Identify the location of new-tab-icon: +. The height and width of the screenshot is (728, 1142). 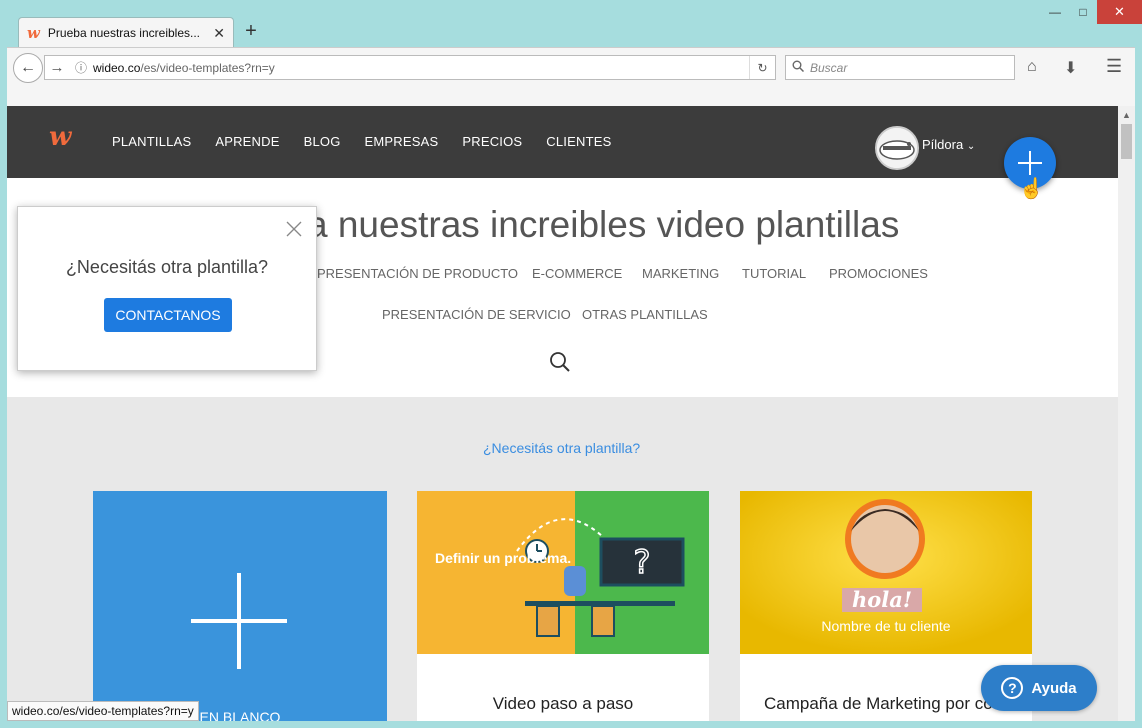
(251, 31).